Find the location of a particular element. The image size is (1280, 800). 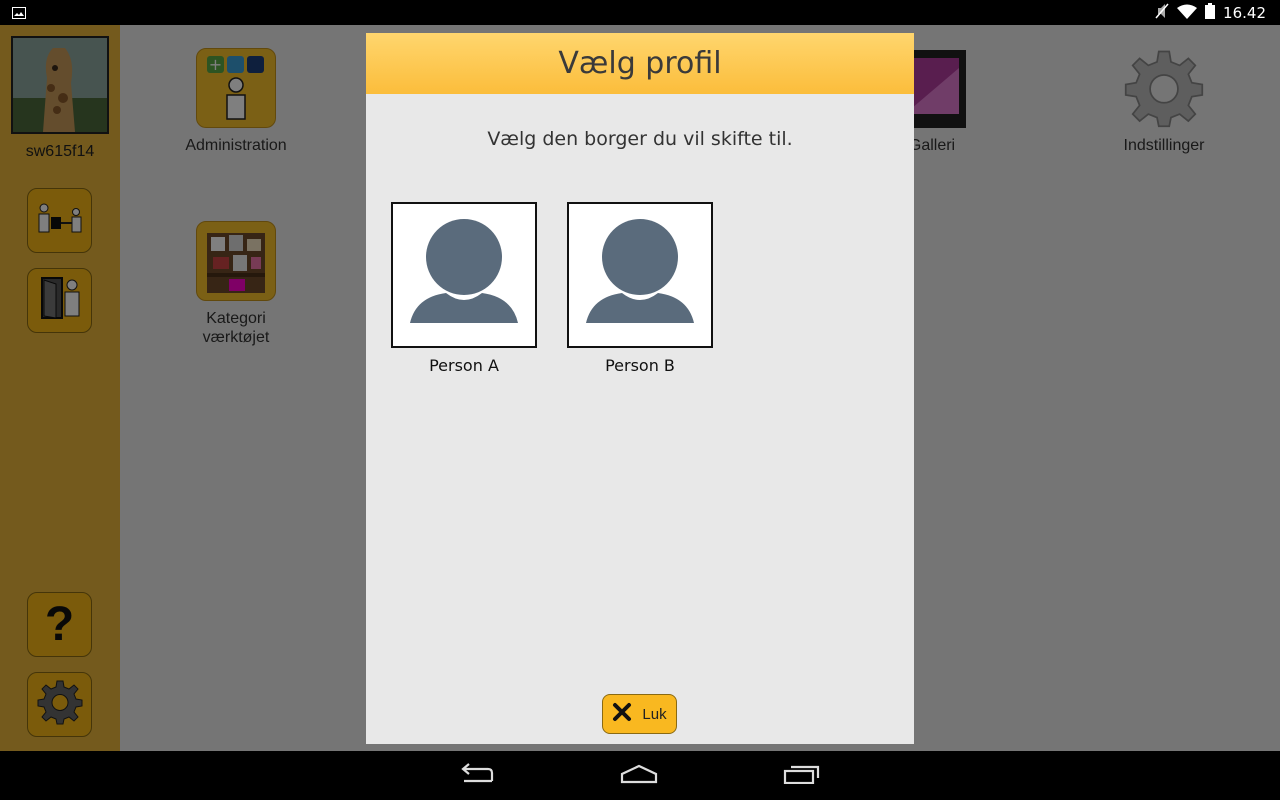

wifi-icon is located at coordinates (1187, 13).